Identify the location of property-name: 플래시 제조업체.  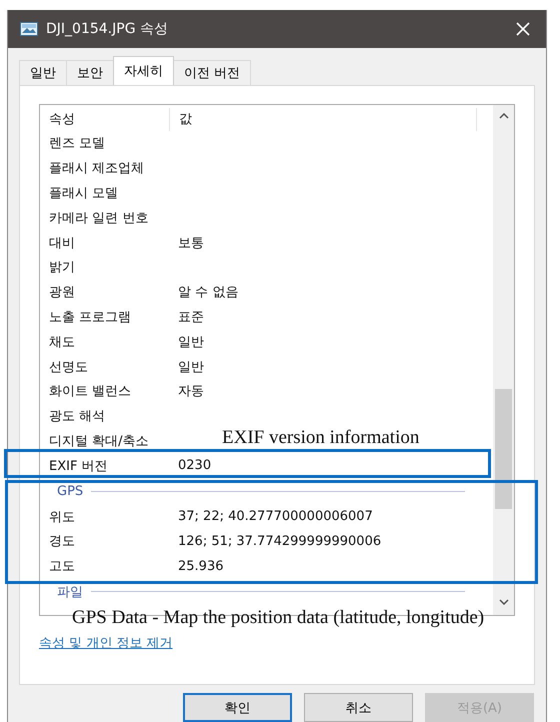
(97, 169).